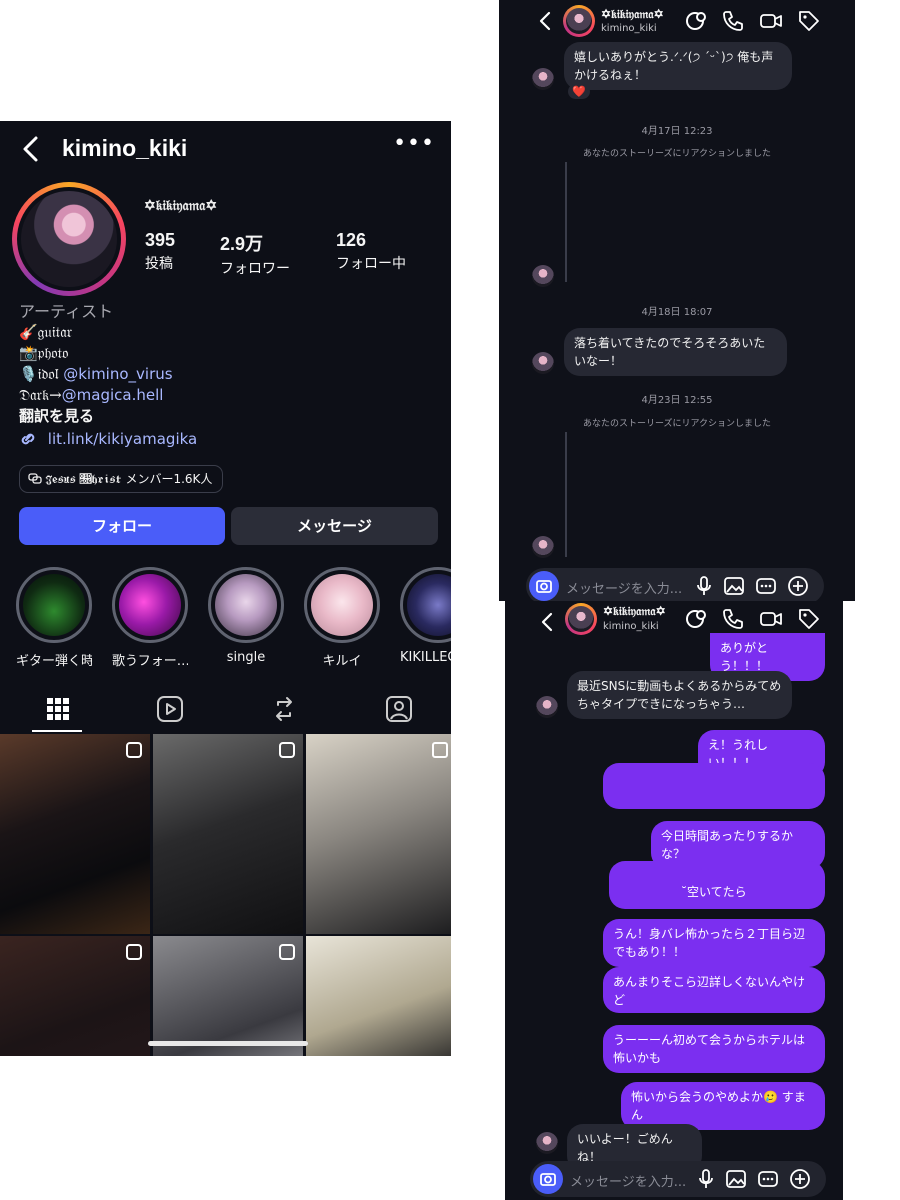 The image size is (900, 1200). I want to click on dm-display-name: ✡𝔨𝔦𝔨𝔦𝔶𝔞𝔪𝔞✡, so click(634, 611).